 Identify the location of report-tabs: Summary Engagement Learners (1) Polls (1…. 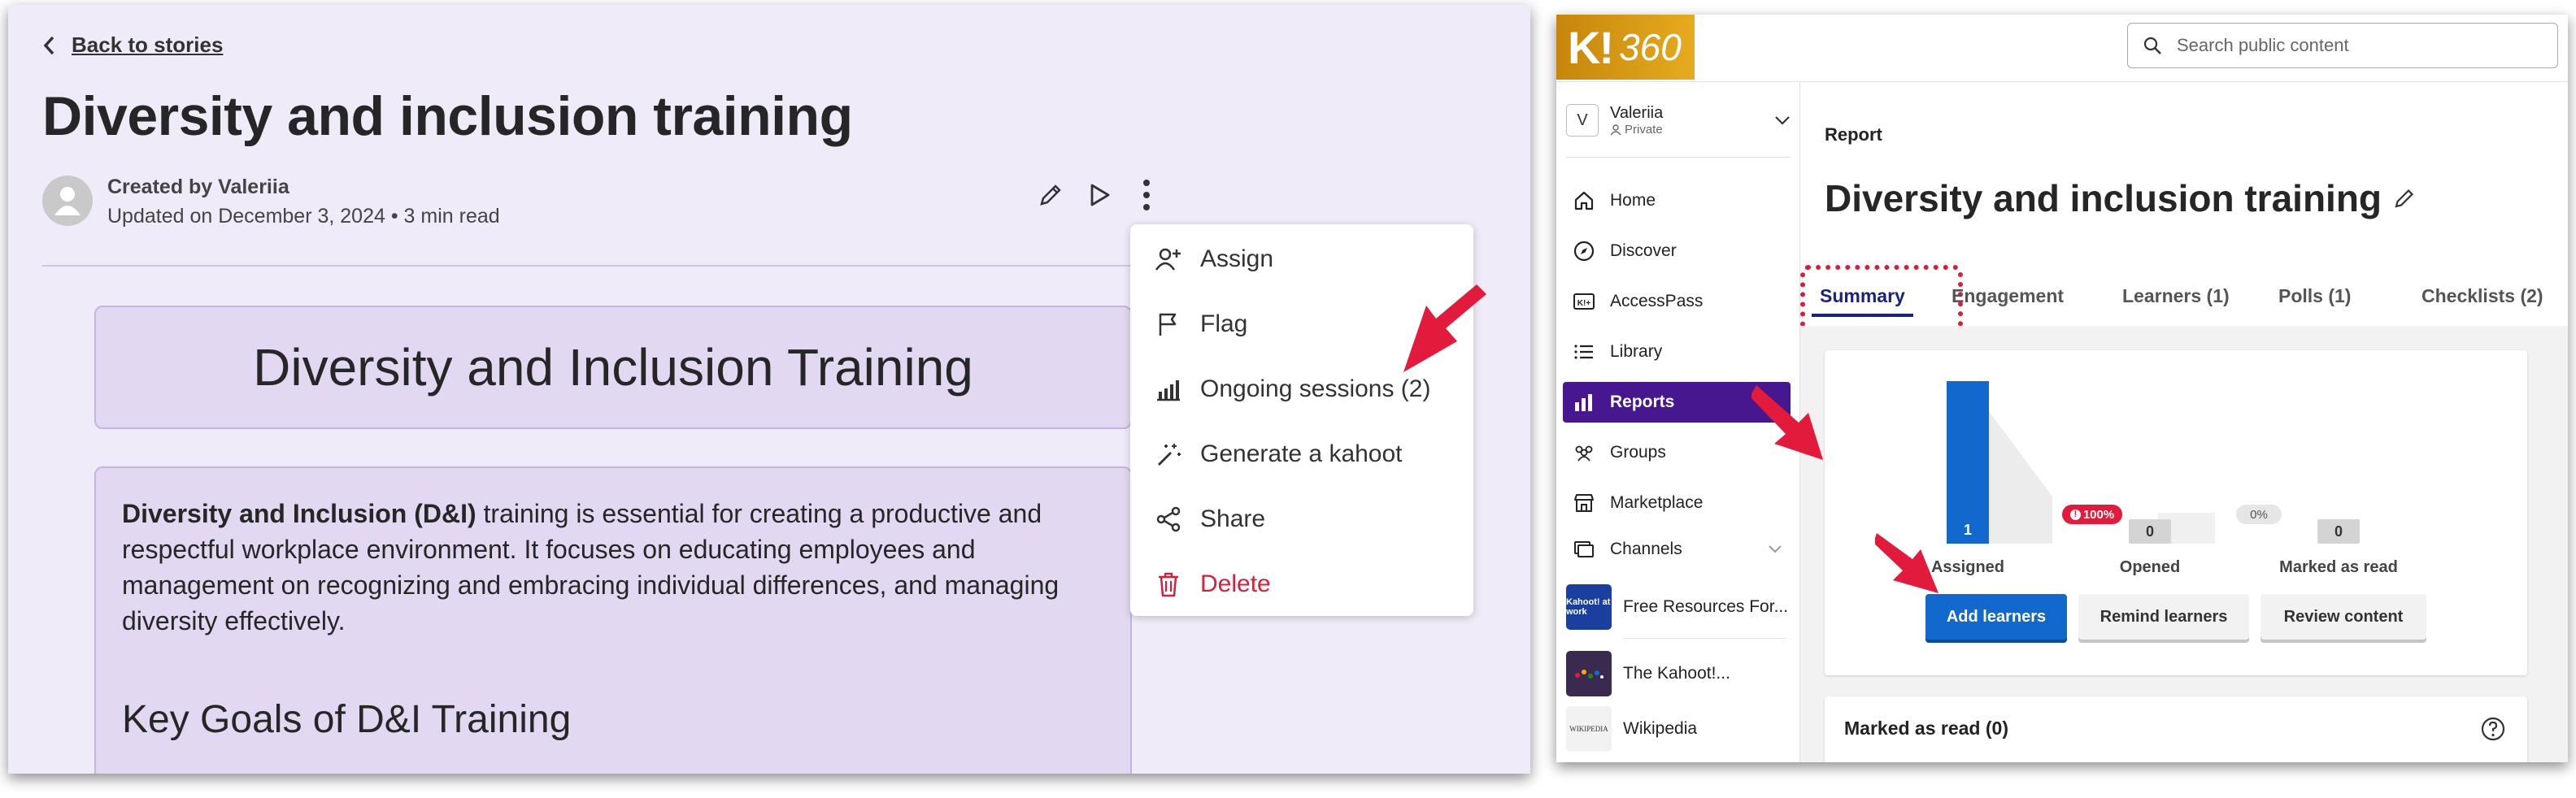
(2184, 304).